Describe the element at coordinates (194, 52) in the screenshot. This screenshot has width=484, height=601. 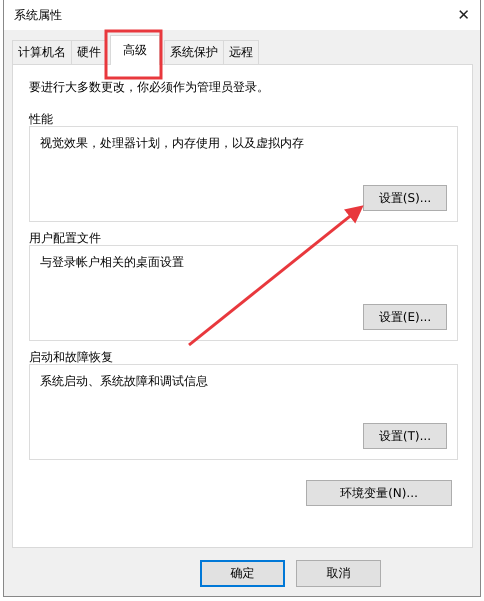
I see `tab: 系统保护` at that location.